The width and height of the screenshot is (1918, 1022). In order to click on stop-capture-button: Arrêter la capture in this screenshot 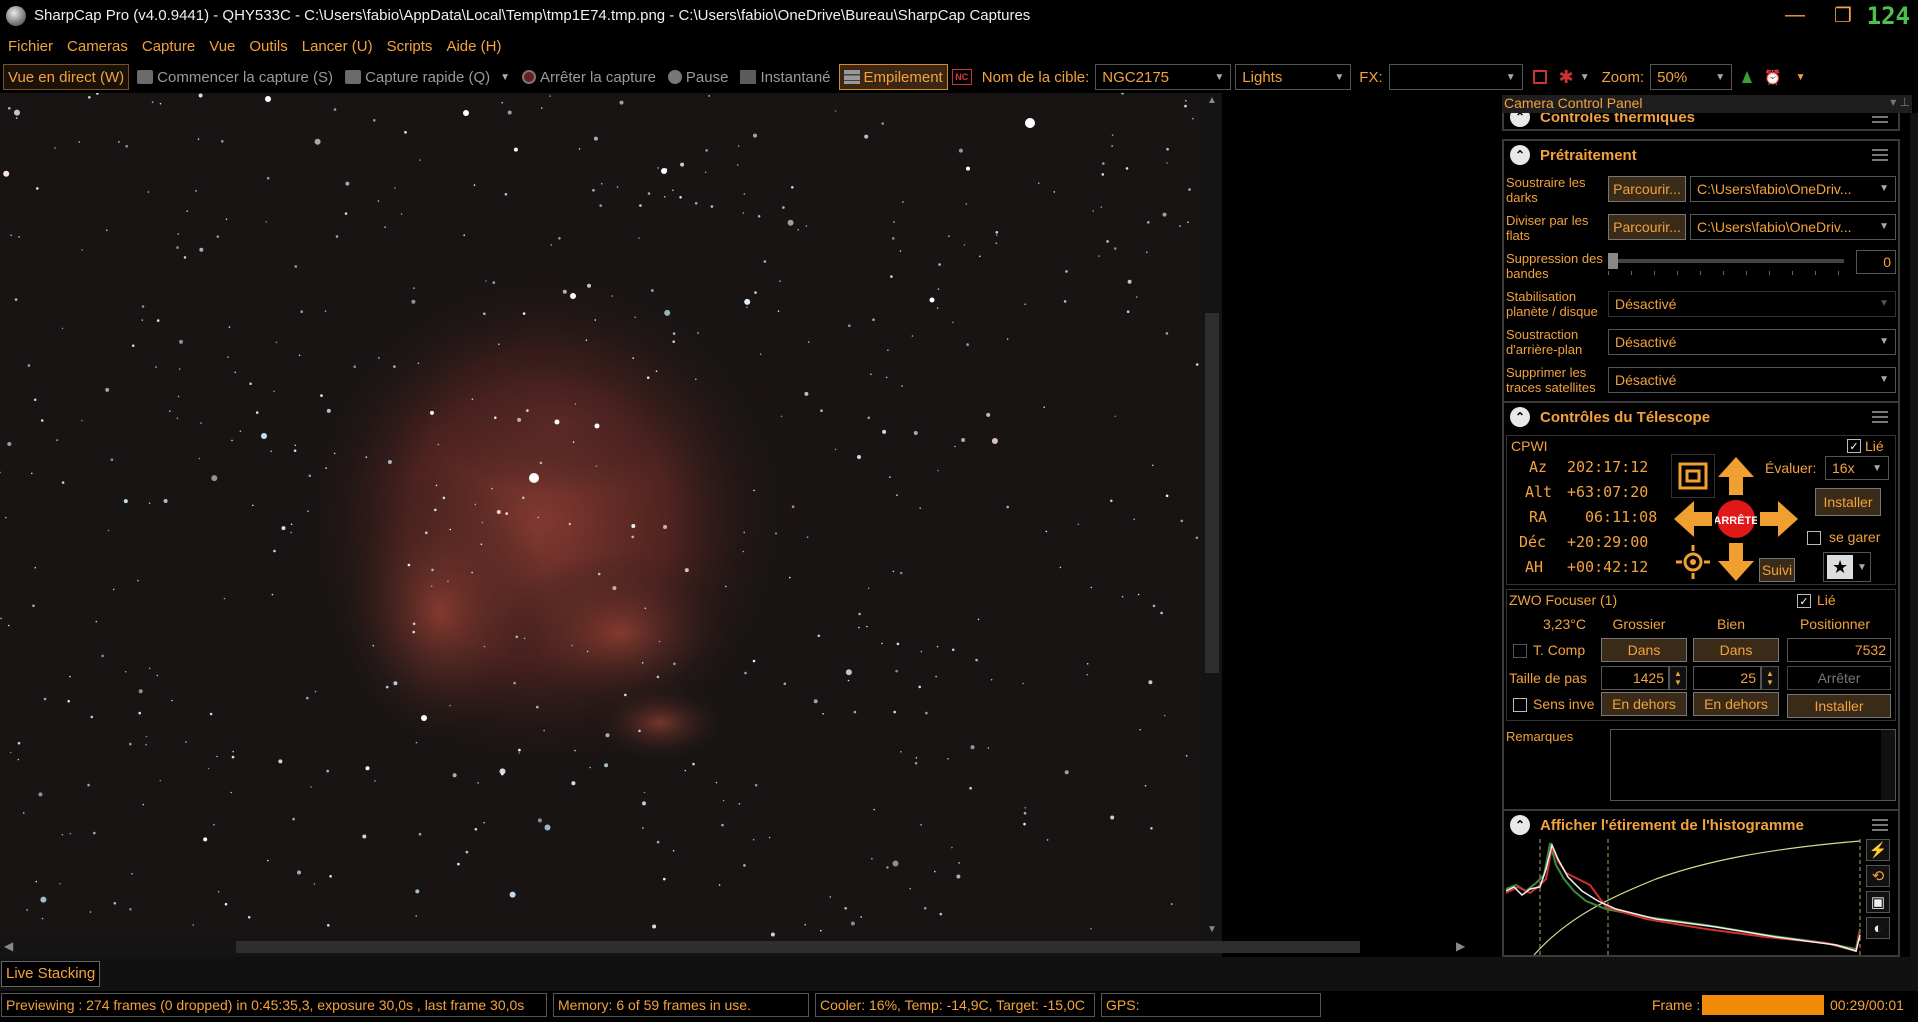, I will do `click(589, 77)`.